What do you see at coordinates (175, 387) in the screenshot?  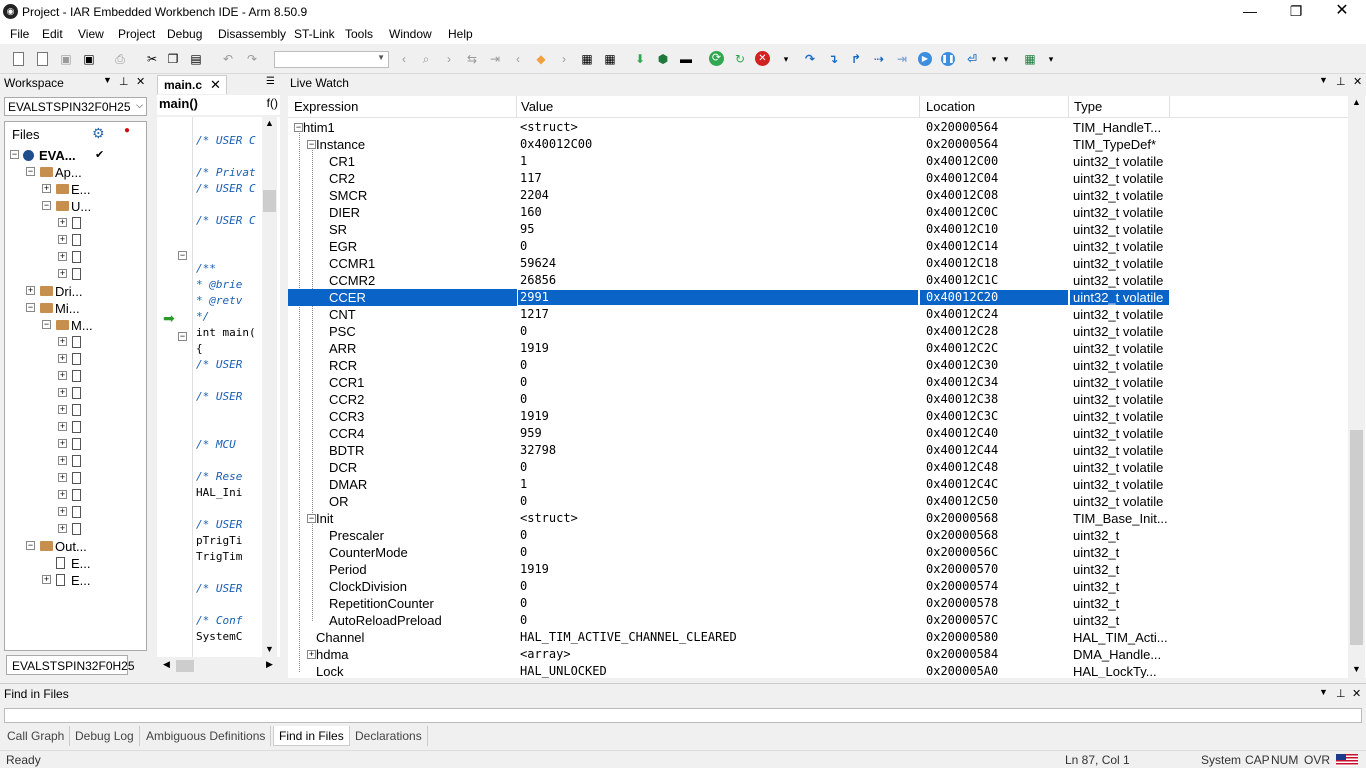 I see `editor-gutter: − −` at bounding box center [175, 387].